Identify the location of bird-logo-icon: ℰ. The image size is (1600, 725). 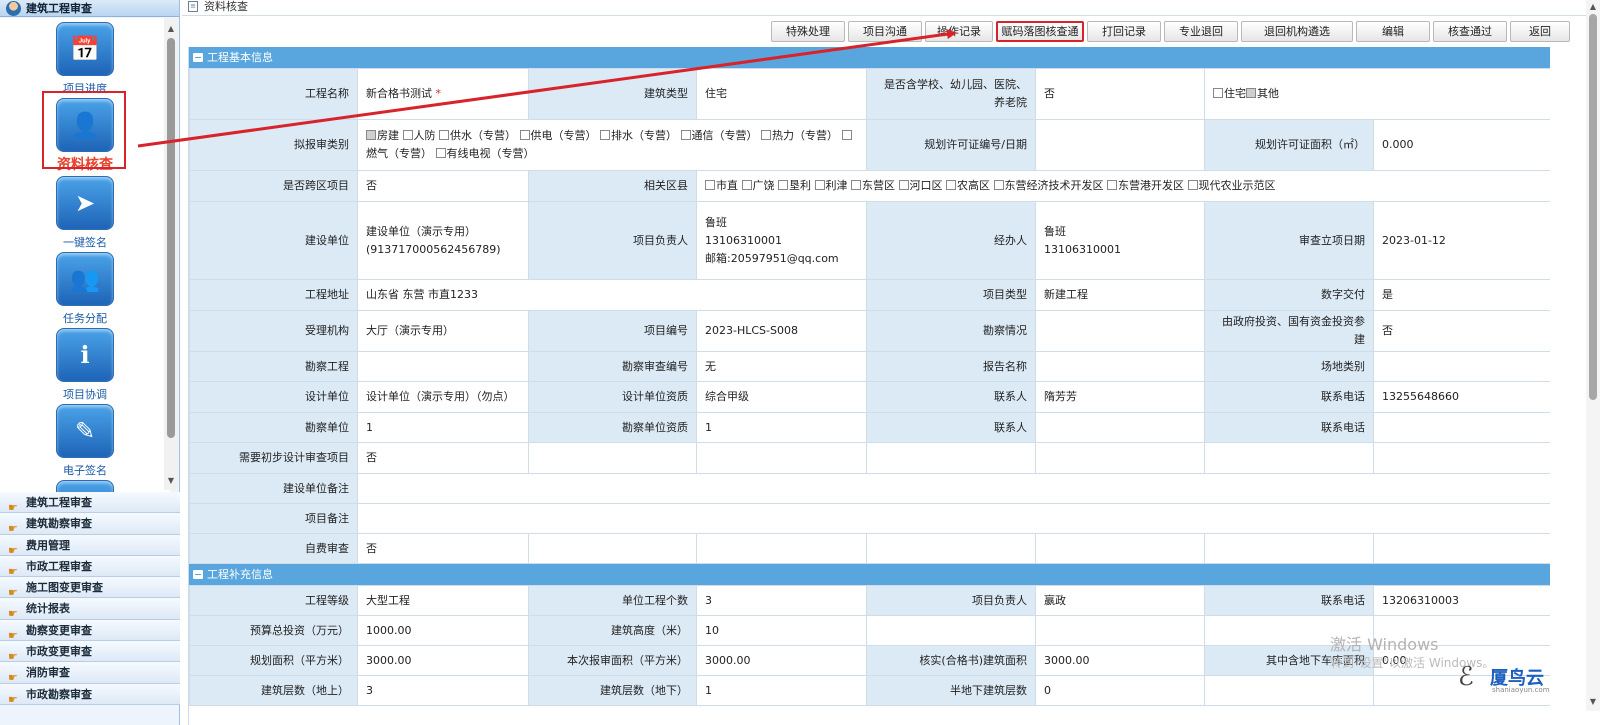
(1466, 677).